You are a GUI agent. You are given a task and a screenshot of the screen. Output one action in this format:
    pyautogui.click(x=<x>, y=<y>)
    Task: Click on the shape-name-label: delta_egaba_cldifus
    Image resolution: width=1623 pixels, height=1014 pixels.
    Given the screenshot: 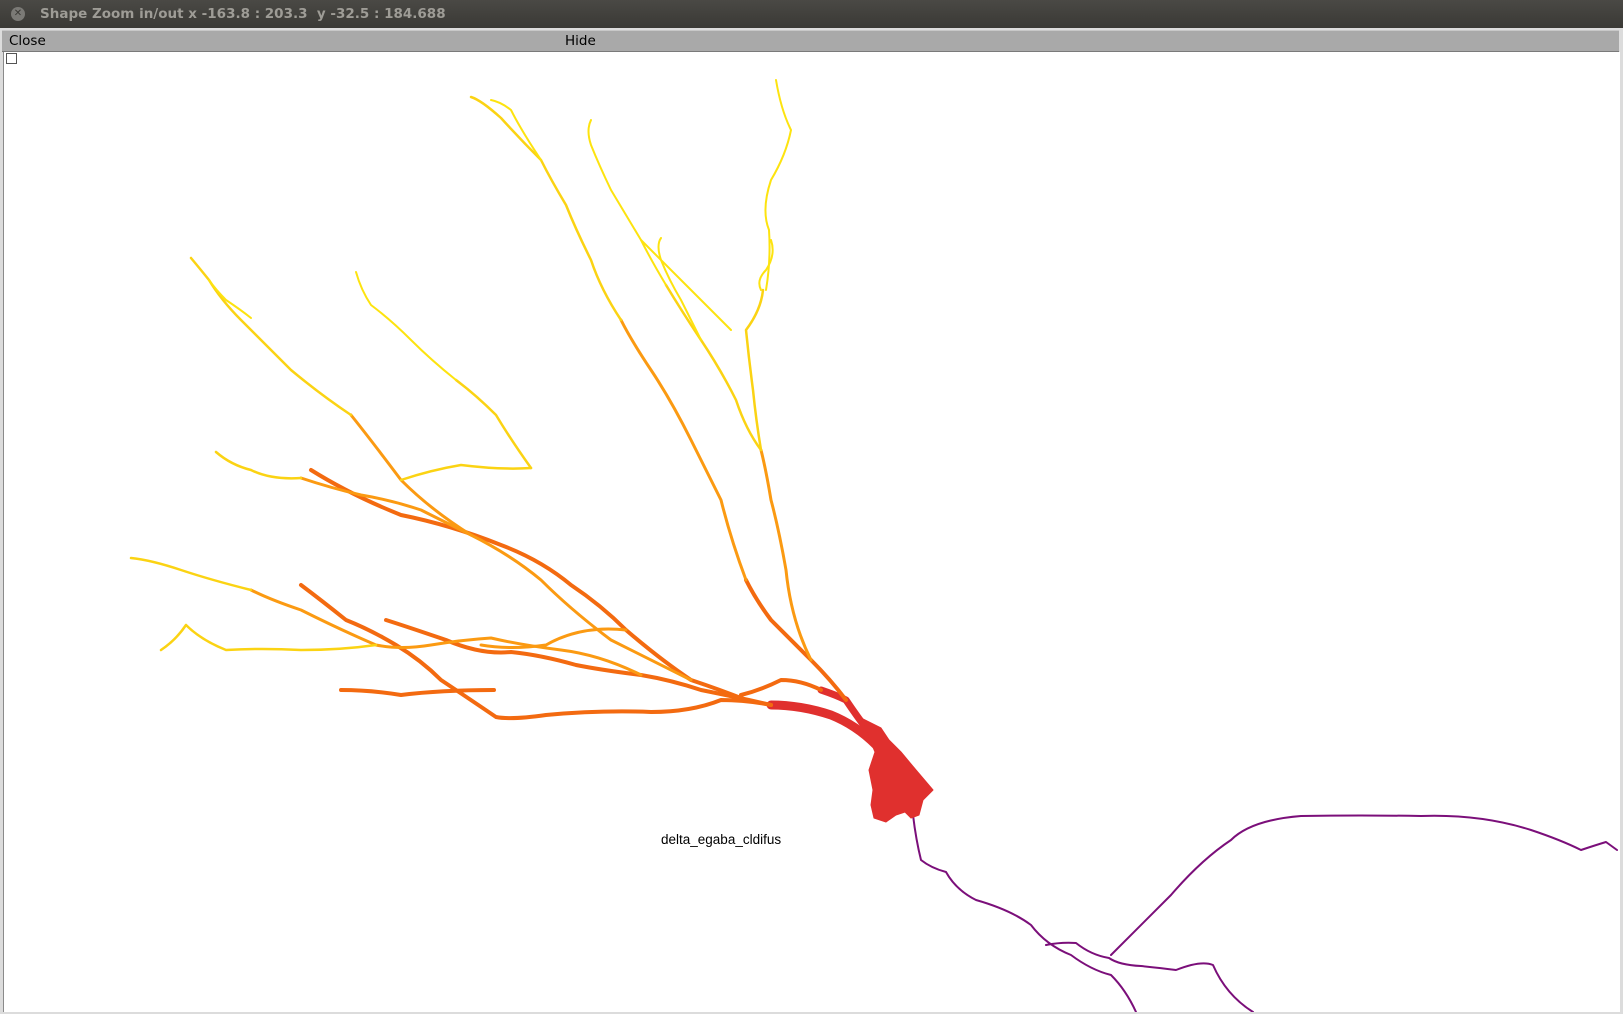 What is the action you would take?
    pyautogui.click(x=721, y=839)
    